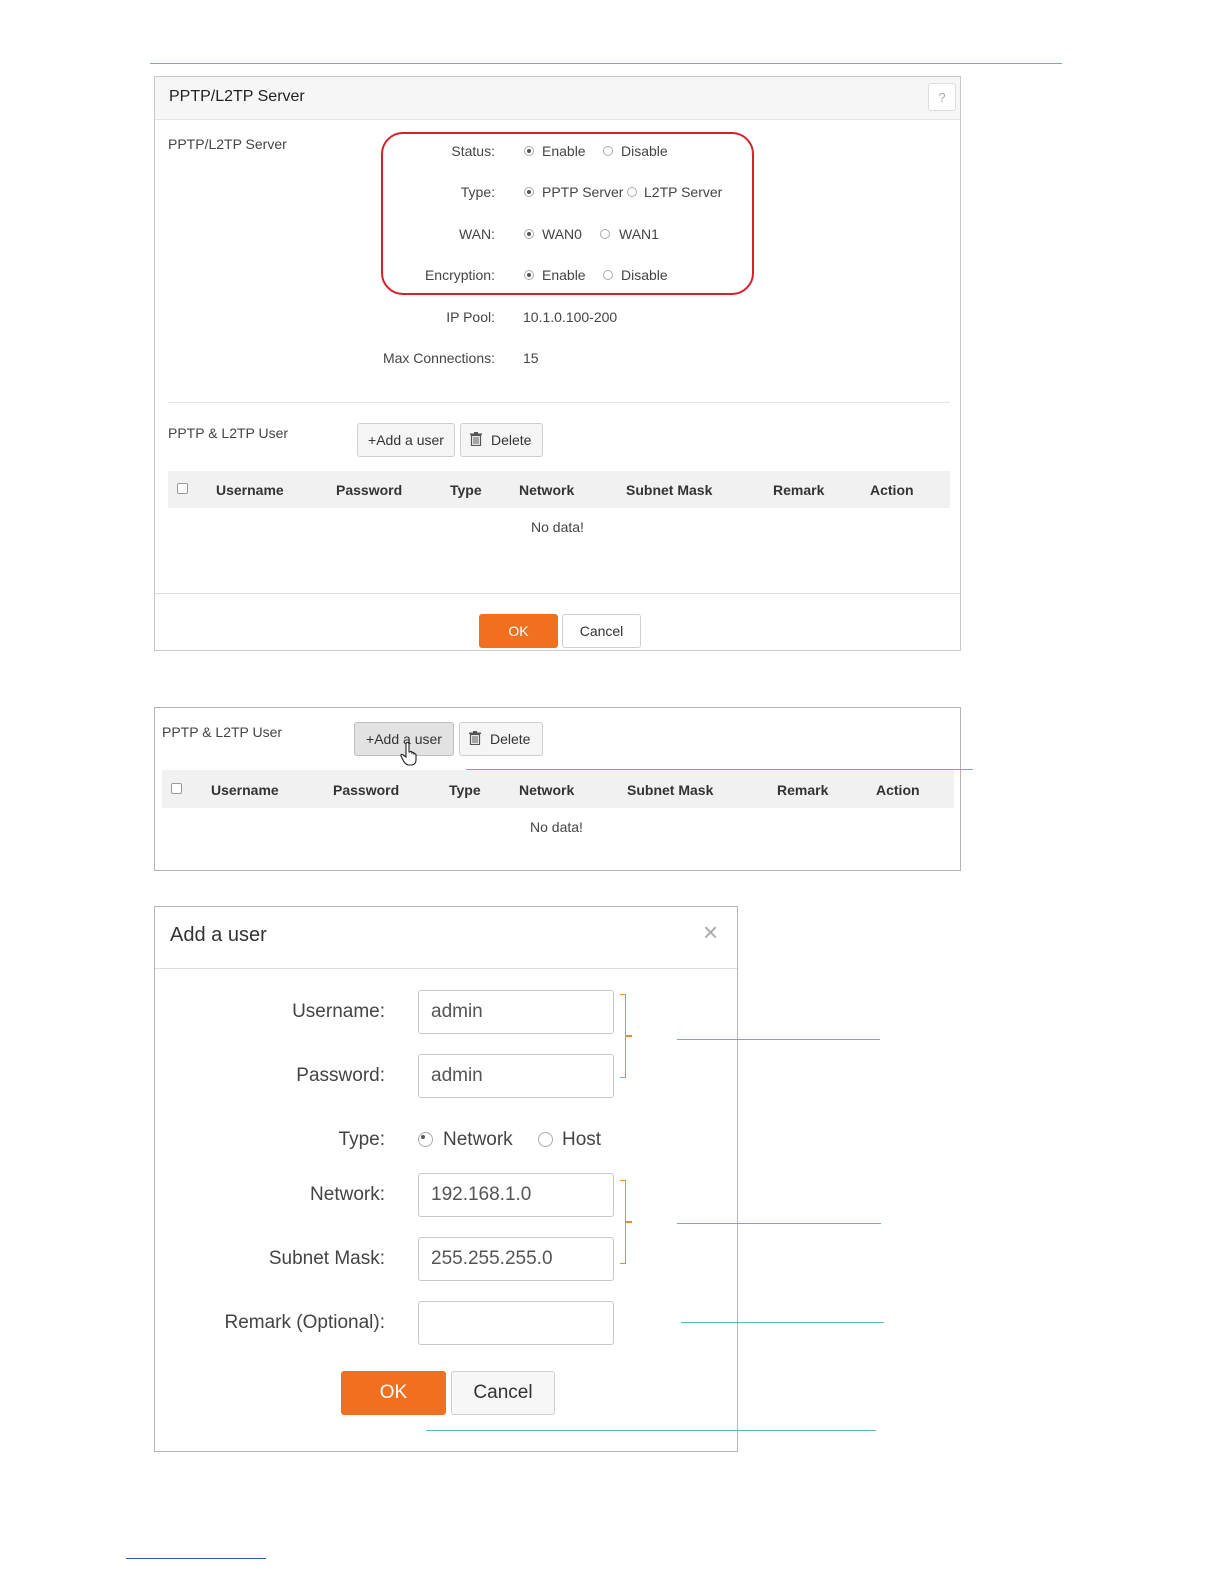  I want to click on hand-cursor-icon, so click(408, 754).